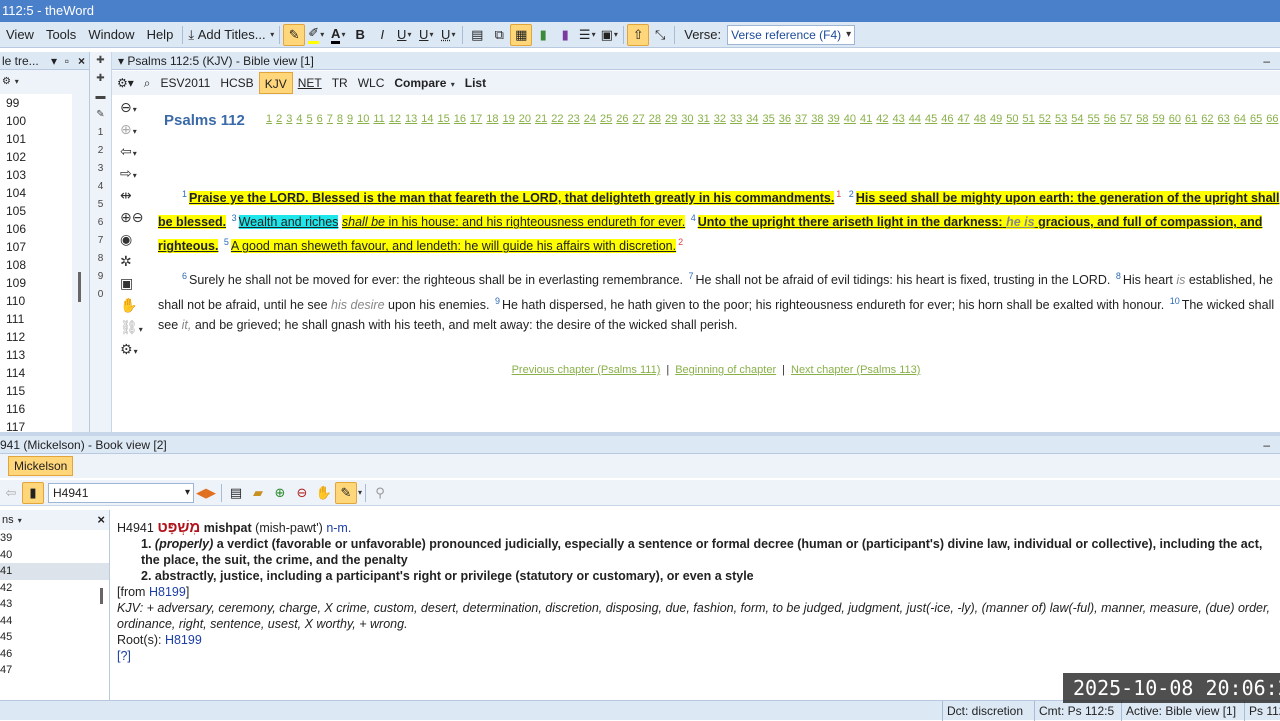  What do you see at coordinates (36, 211) in the screenshot?
I see `list-item: 105` at bounding box center [36, 211].